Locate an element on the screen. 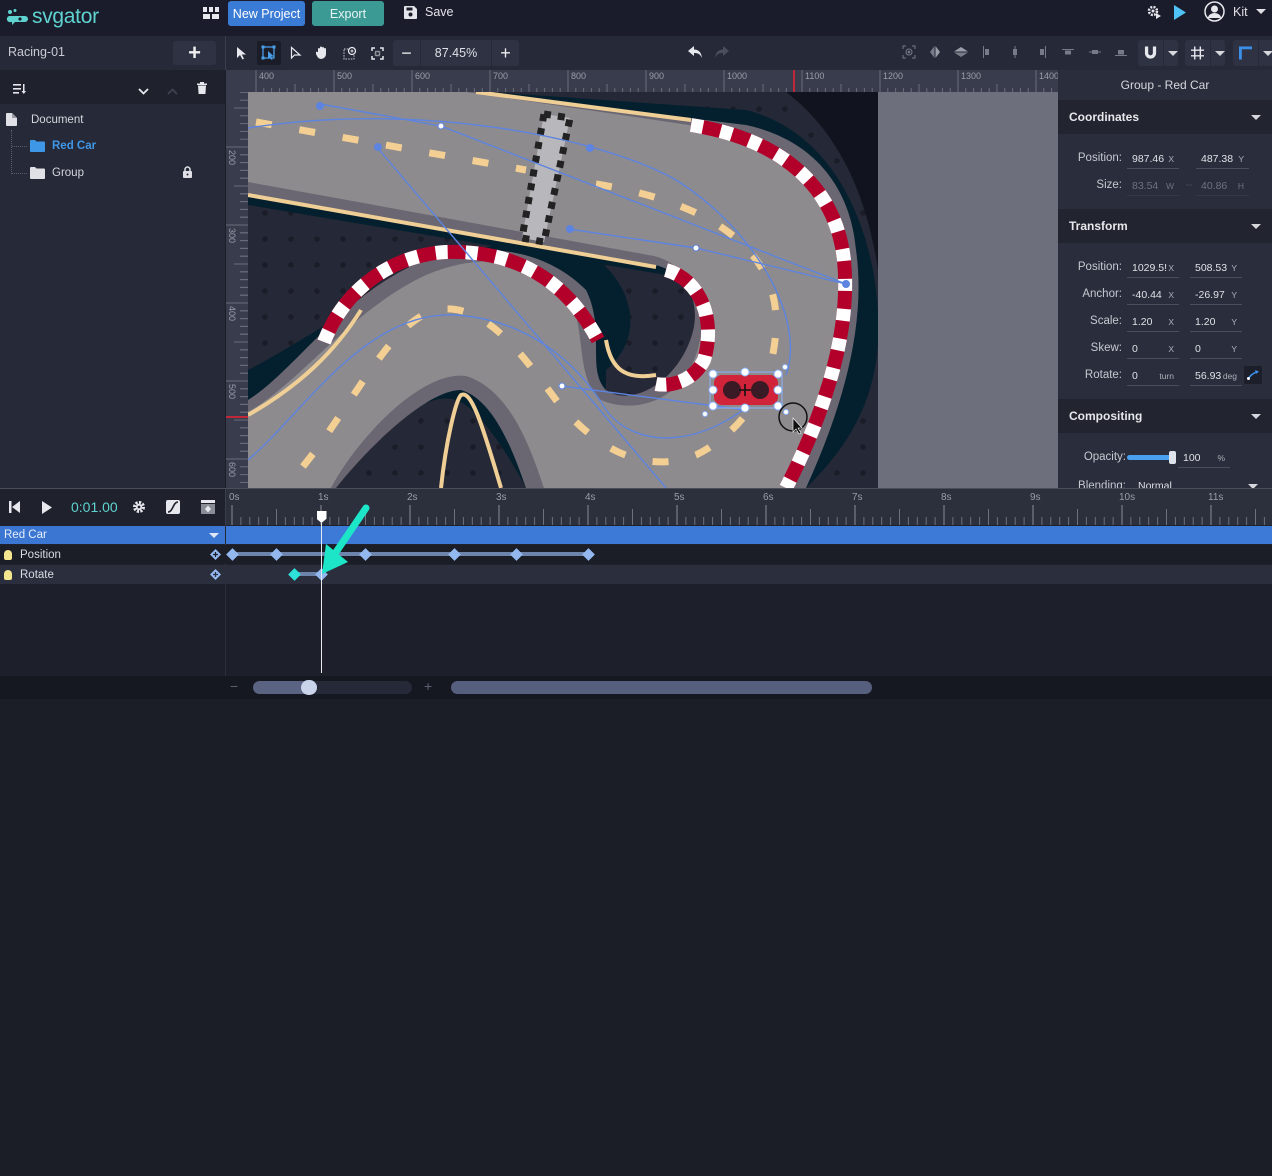 Image resolution: width=1272 pixels, height=1176 pixels. node-tool is located at coordinates (296, 53).